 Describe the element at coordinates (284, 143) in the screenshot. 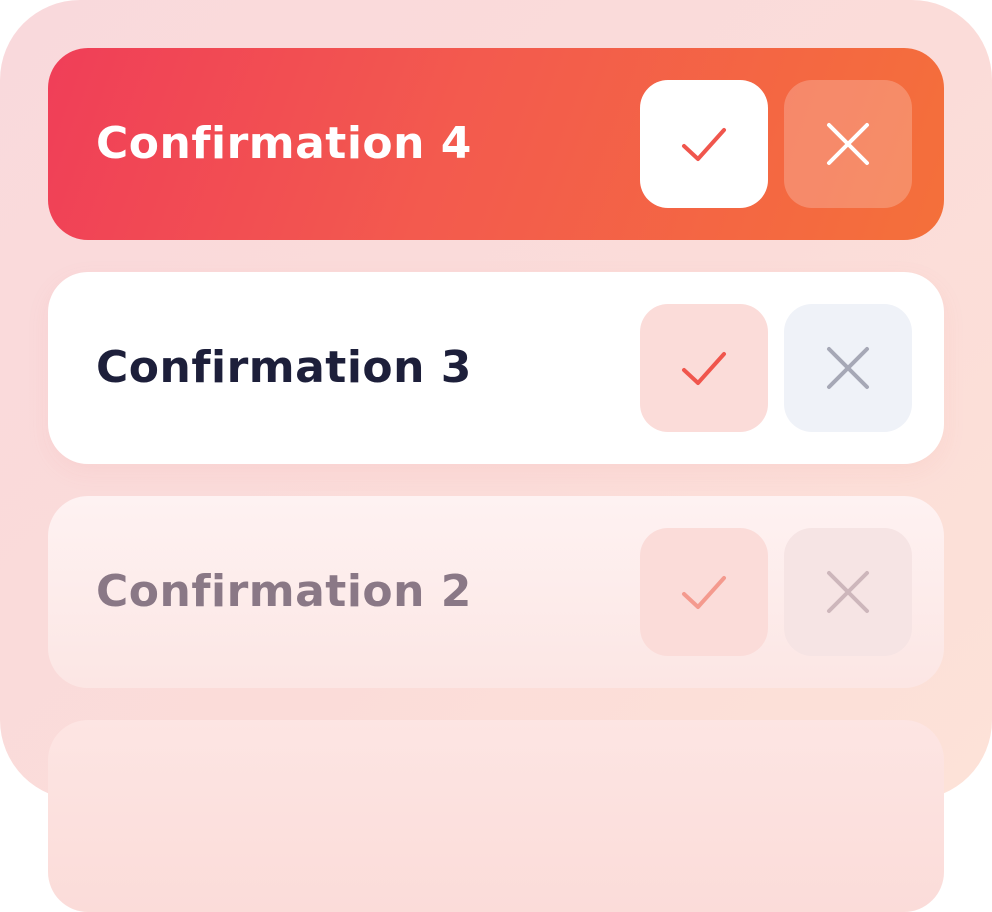

I see `confirmation-label: Confirmation 4` at that location.